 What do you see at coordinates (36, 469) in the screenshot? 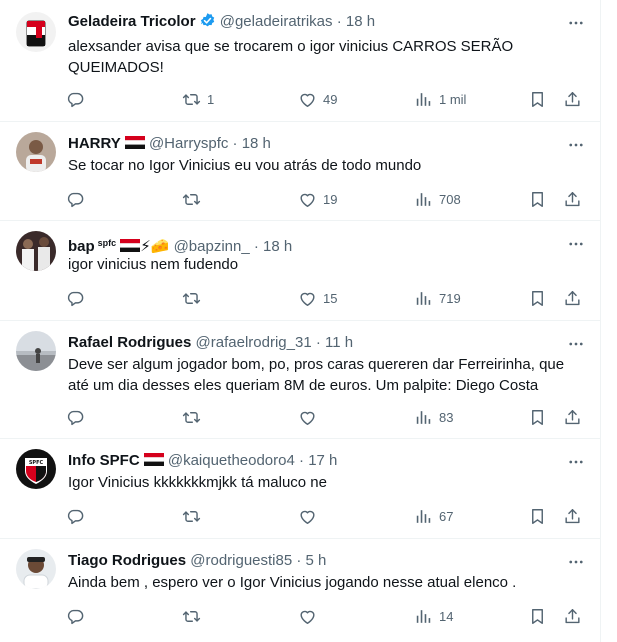
I see `avatar: SPFC` at bounding box center [36, 469].